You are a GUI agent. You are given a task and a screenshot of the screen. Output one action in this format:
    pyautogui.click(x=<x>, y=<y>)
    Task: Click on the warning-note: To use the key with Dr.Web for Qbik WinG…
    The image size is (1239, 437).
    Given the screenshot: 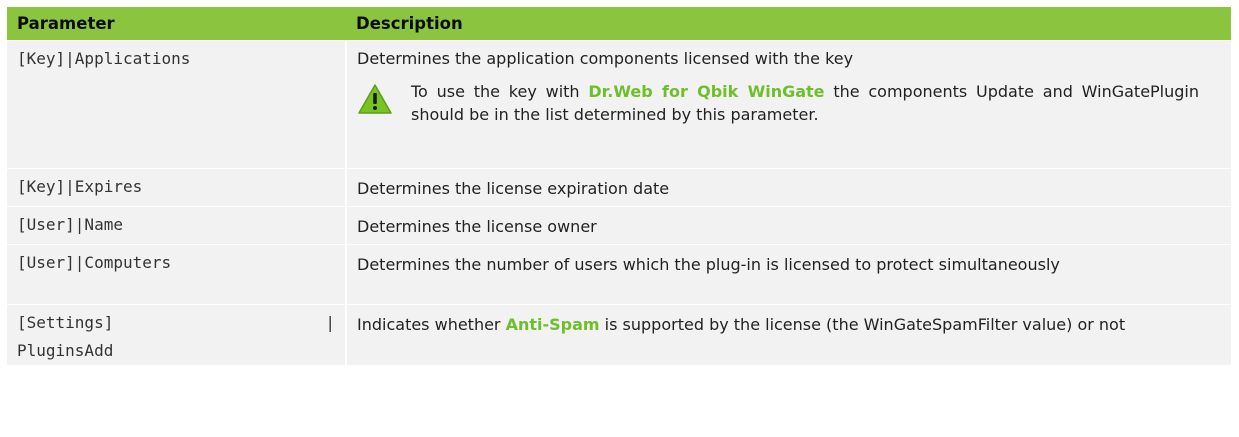 What is the action you would take?
    pyautogui.click(x=789, y=103)
    